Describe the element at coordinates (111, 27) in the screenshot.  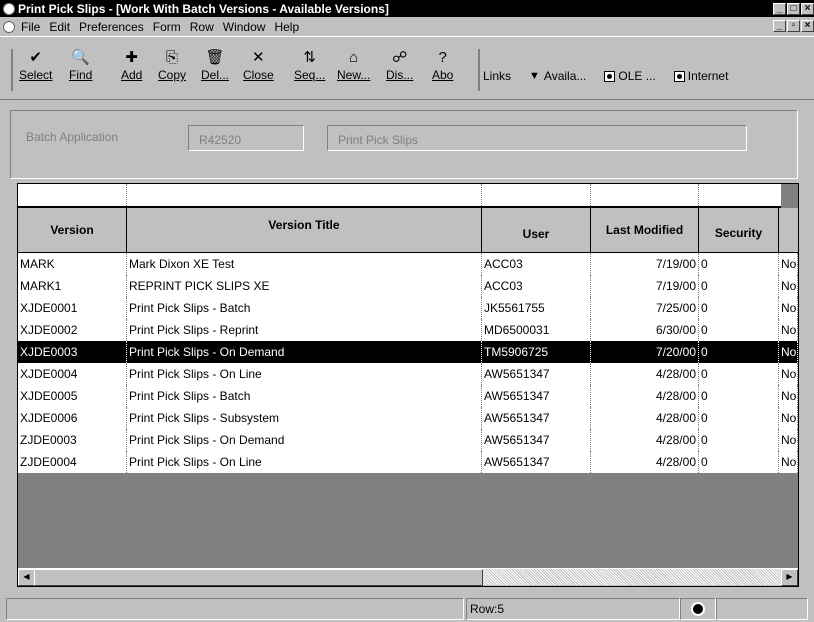
I see `menu-preferences: Preferences` at that location.